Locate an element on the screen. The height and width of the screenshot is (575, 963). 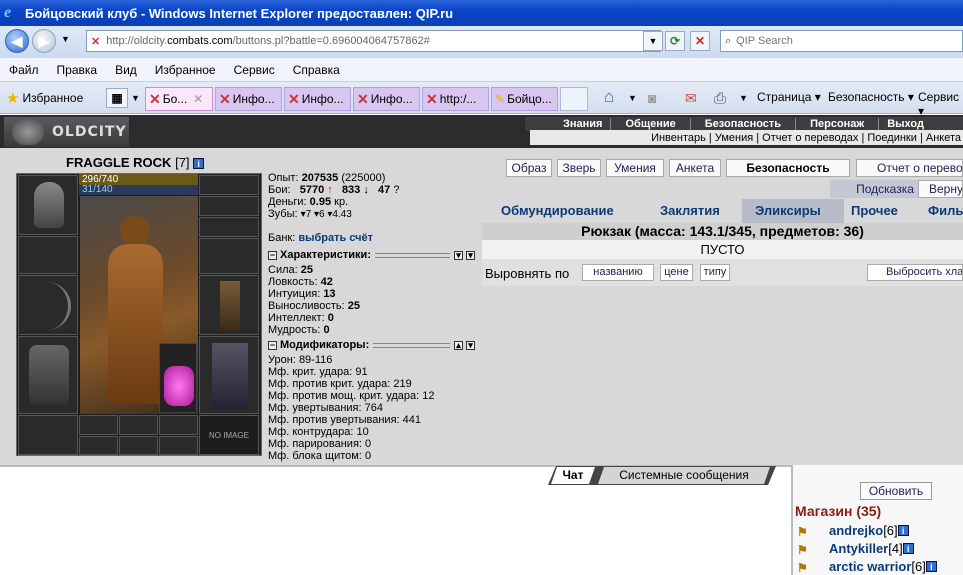
player-name: Antykiller is located at coordinates (858, 548).